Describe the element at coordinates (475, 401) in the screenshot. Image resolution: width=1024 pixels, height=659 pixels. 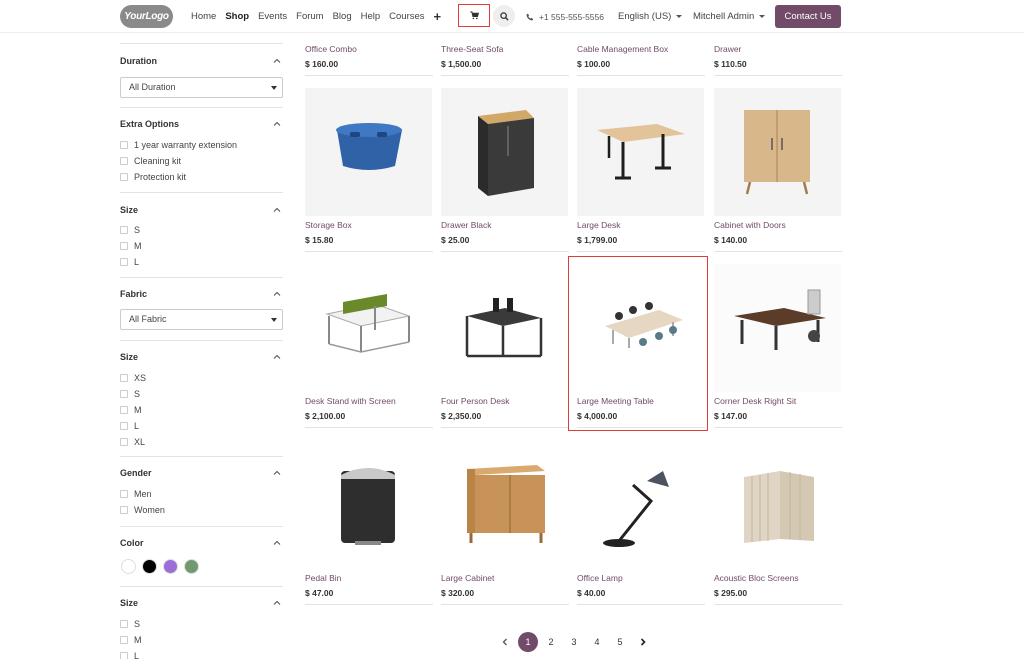
I see `product-name: Four Person Desk` at that location.